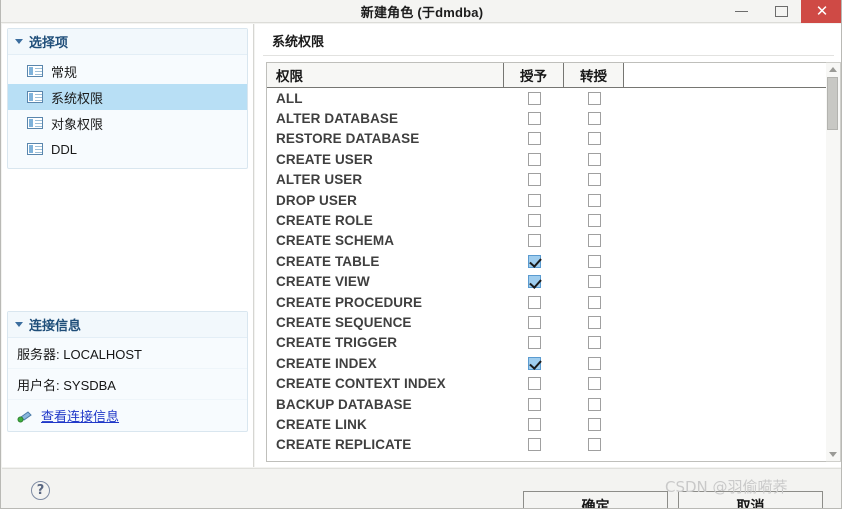 The width and height of the screenshot is (842, 509). I want to click on table-row: CREATE PROCEDURE, so click(549, 302).